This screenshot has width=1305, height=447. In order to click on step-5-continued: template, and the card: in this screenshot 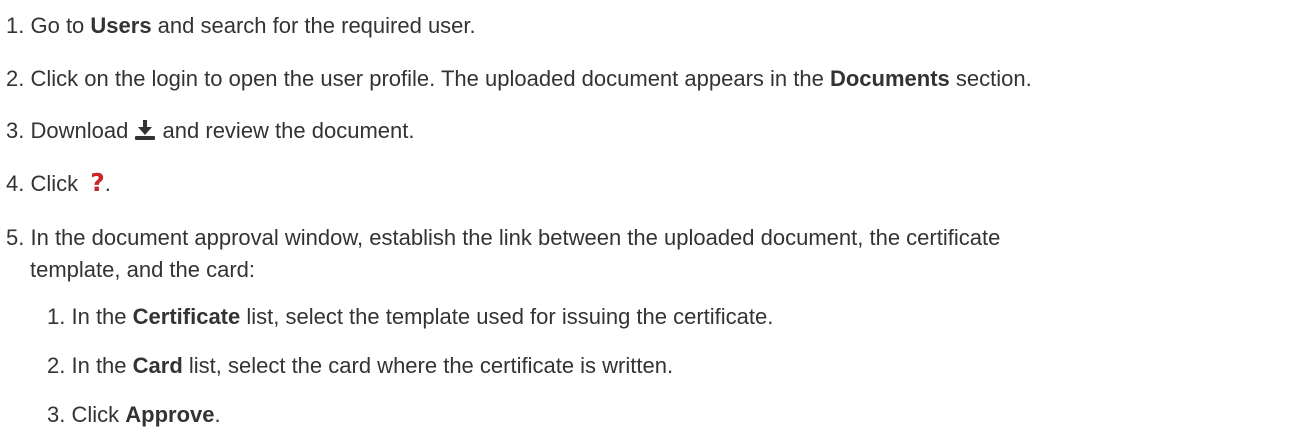, I will do `click(143, 269)`.